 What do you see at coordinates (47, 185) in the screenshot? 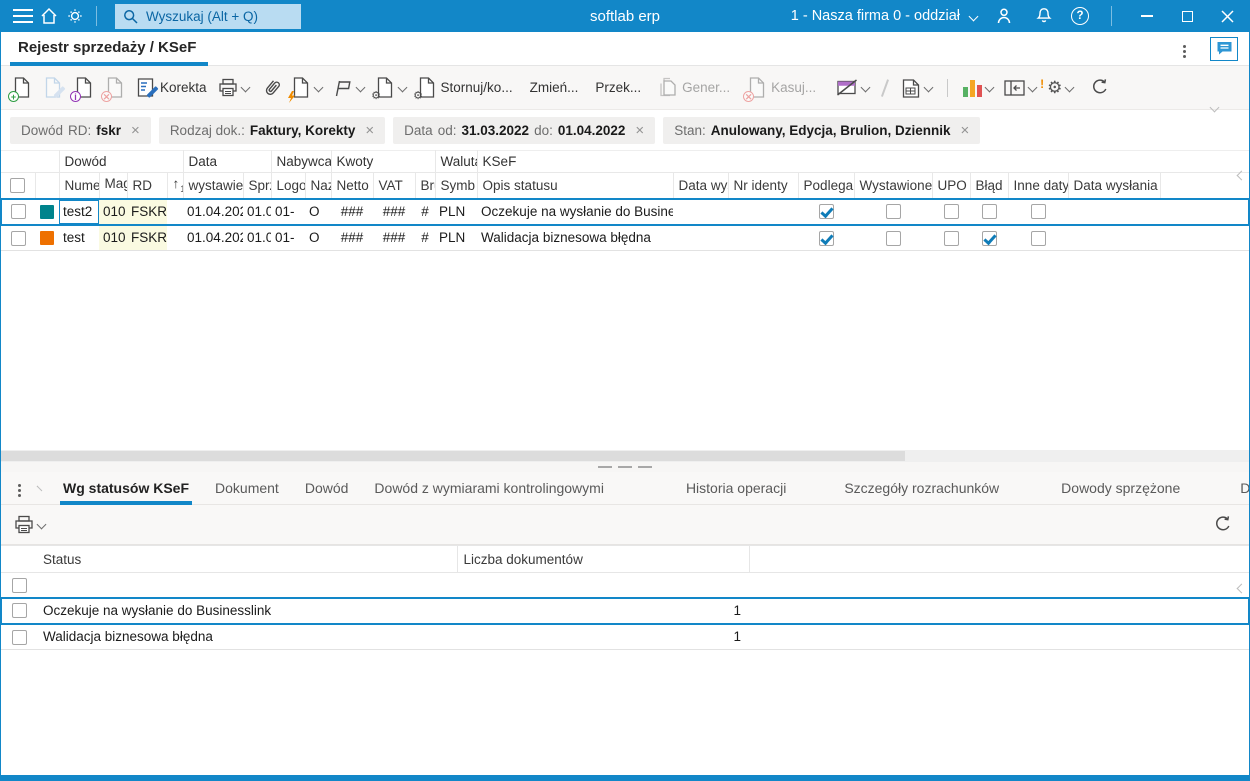
I see `column-header-status-color` at bounding box center [47, 185].